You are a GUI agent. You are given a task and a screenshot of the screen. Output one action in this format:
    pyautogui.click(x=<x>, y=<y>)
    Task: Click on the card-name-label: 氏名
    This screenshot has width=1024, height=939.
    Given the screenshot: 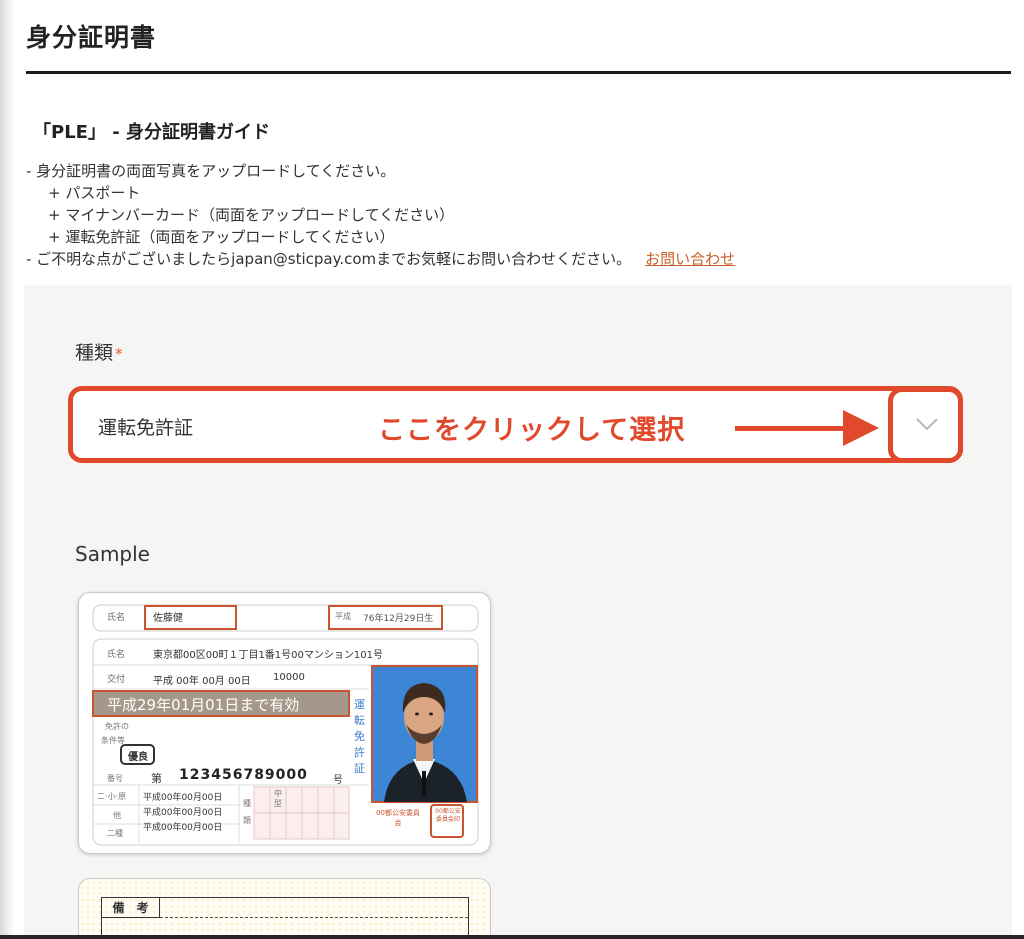 What is the action you would take?
    pyautogui.click(x=116, y=618)
    